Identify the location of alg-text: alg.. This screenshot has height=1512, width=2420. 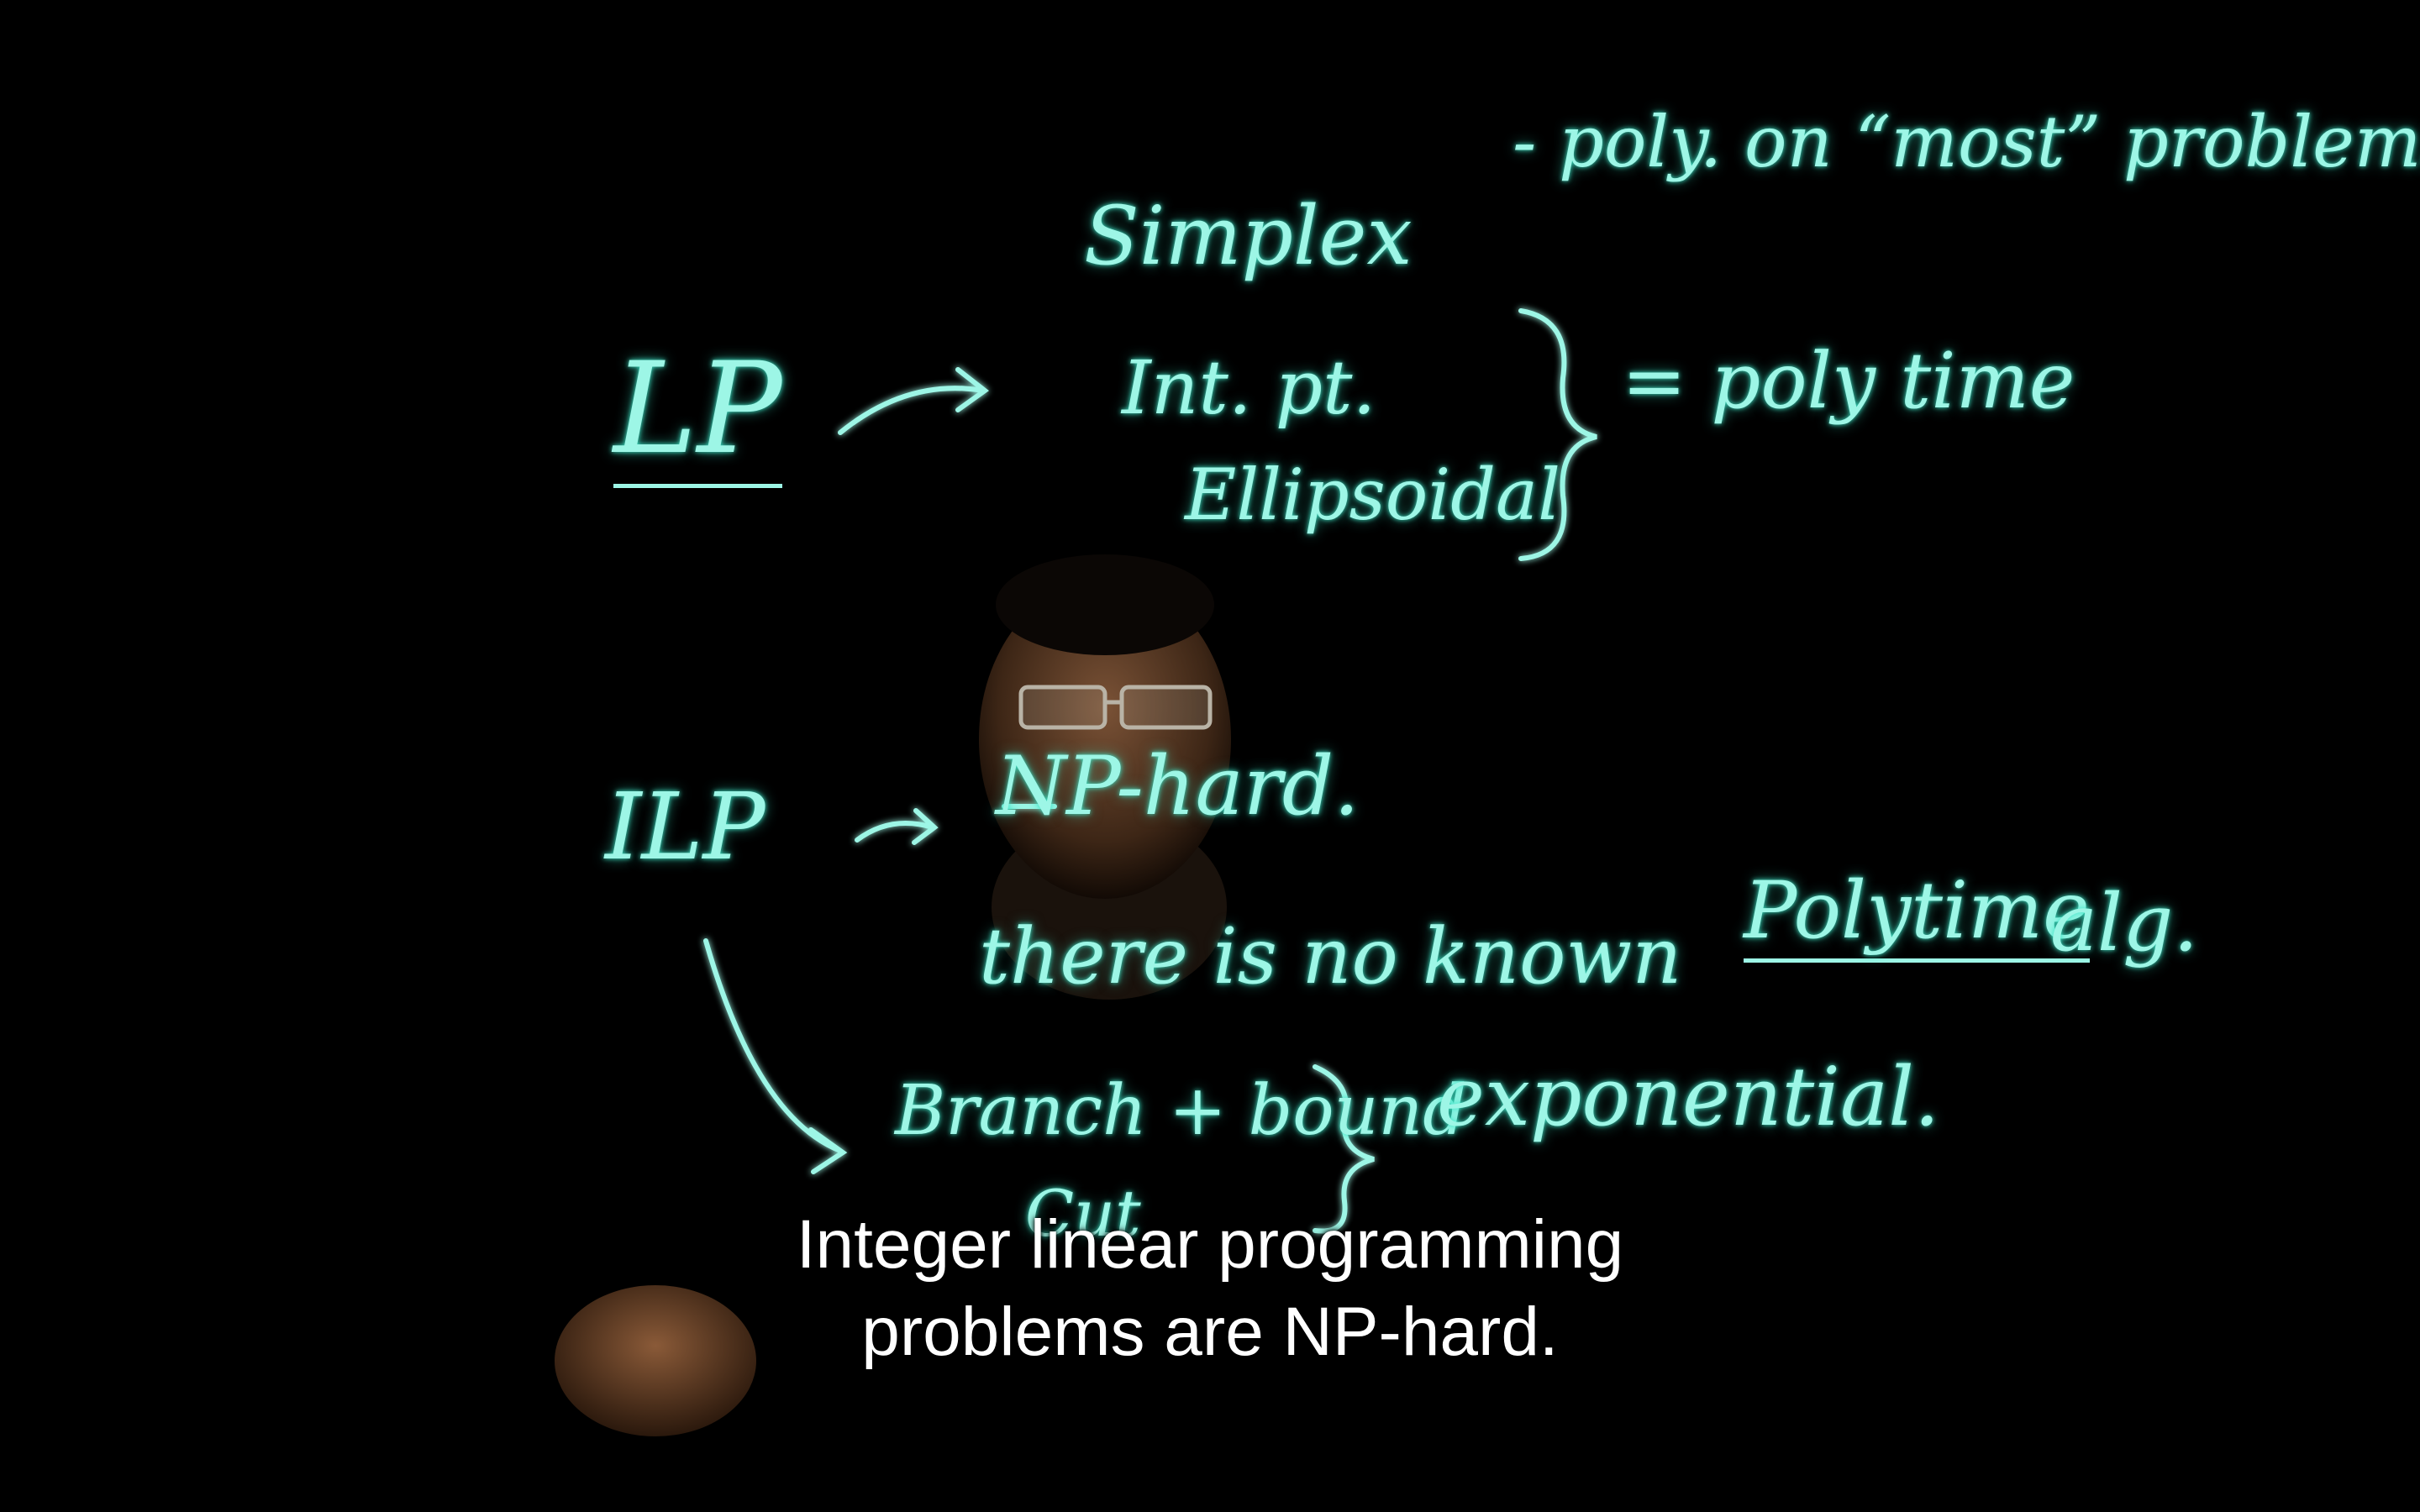
(2124, 923).